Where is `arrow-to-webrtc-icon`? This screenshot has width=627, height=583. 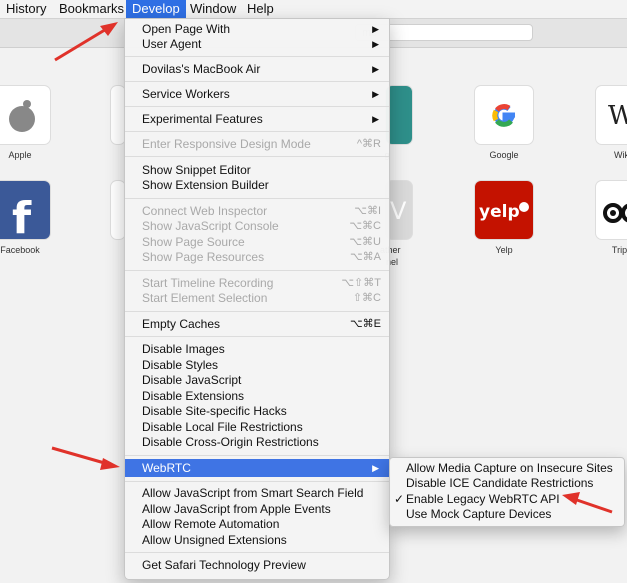
arrow-to-webrtc-icon is located at coordinates (85, 458).